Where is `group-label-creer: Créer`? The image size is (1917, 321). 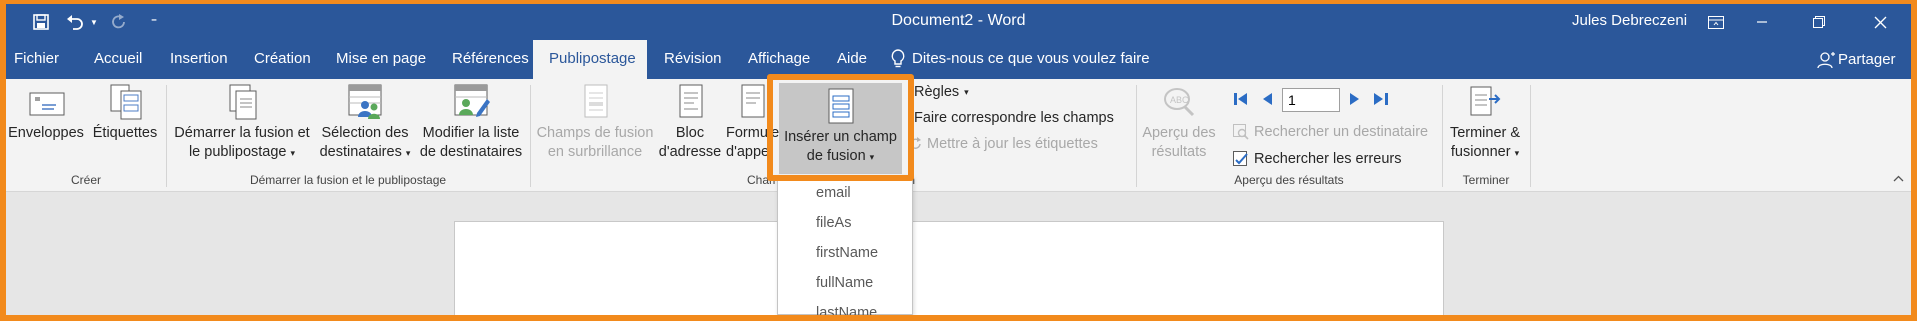
group-label-creer: Créer is located at coordinates (85, 180).